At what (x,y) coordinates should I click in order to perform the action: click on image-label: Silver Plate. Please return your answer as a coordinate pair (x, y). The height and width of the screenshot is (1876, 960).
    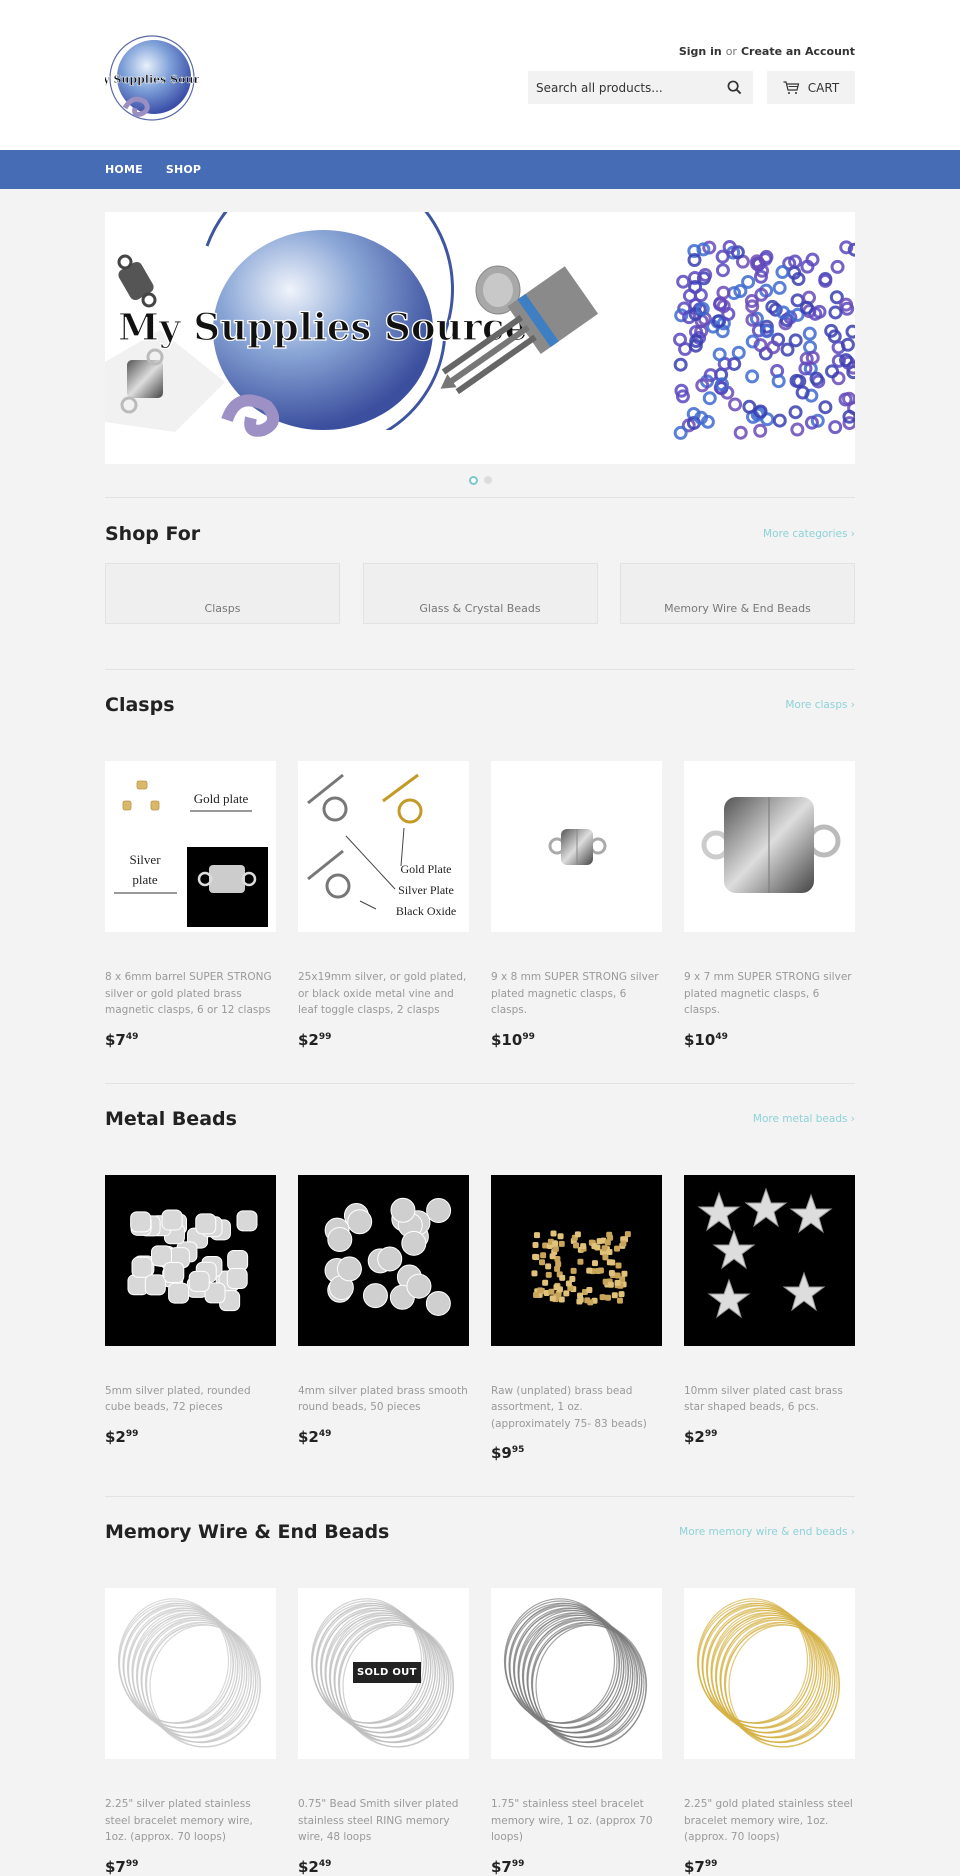
    Looking at the image, I should click on (426, 890).